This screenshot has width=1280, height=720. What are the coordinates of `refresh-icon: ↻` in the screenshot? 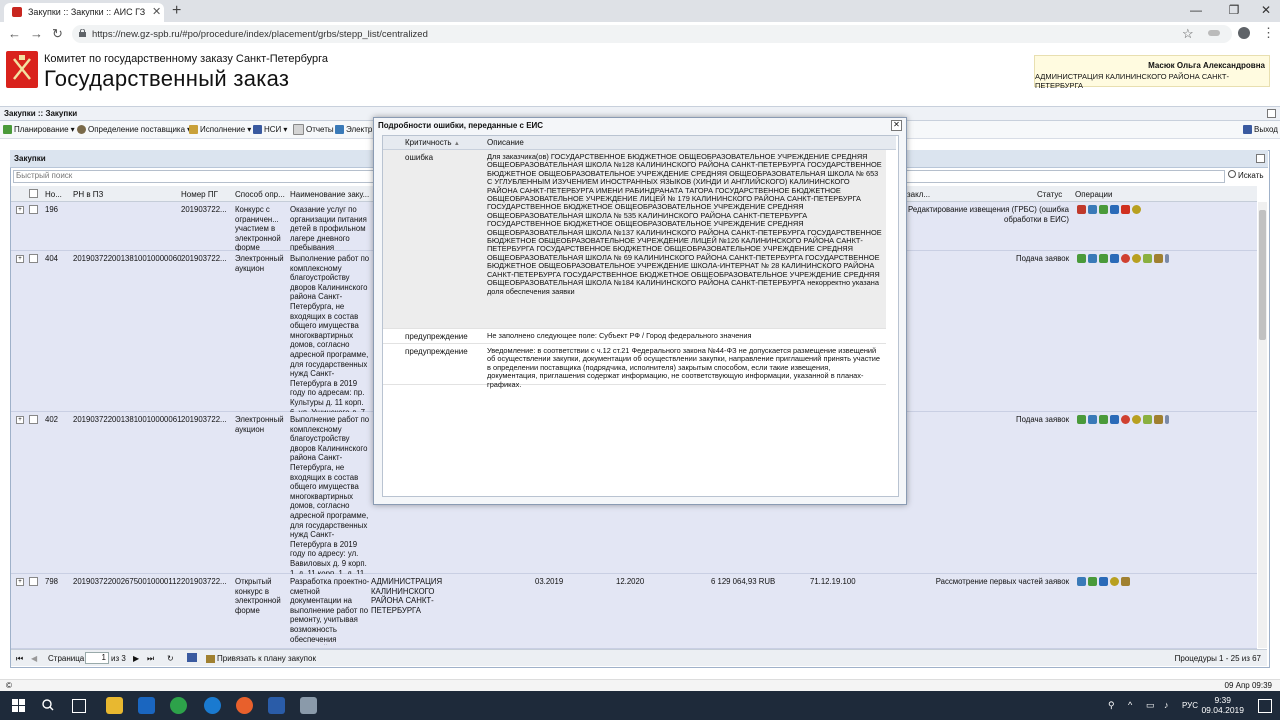 It's located at (170, 658).